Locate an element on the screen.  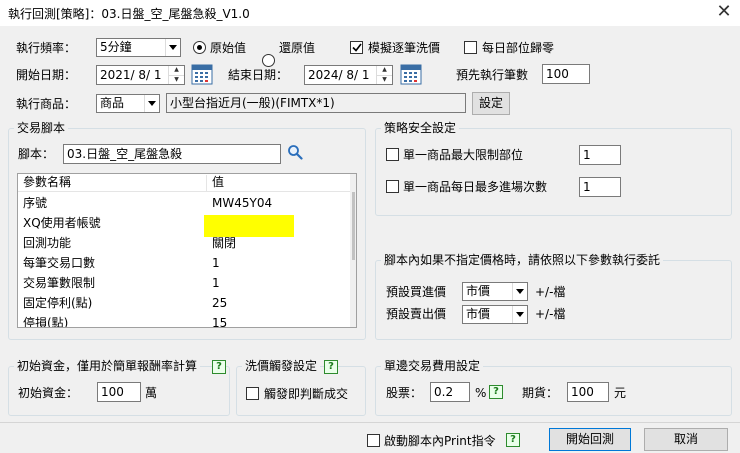
safety-group is located at coordinates (553, 172).